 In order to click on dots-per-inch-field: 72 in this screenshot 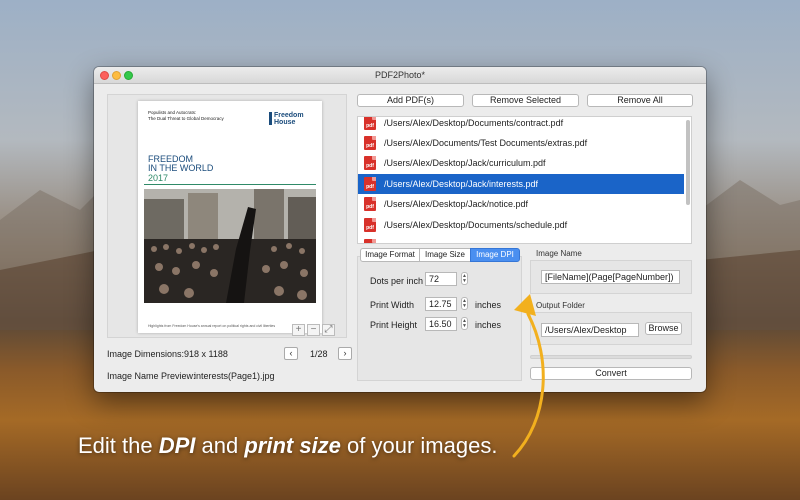, I will do `click(441, 279)`.